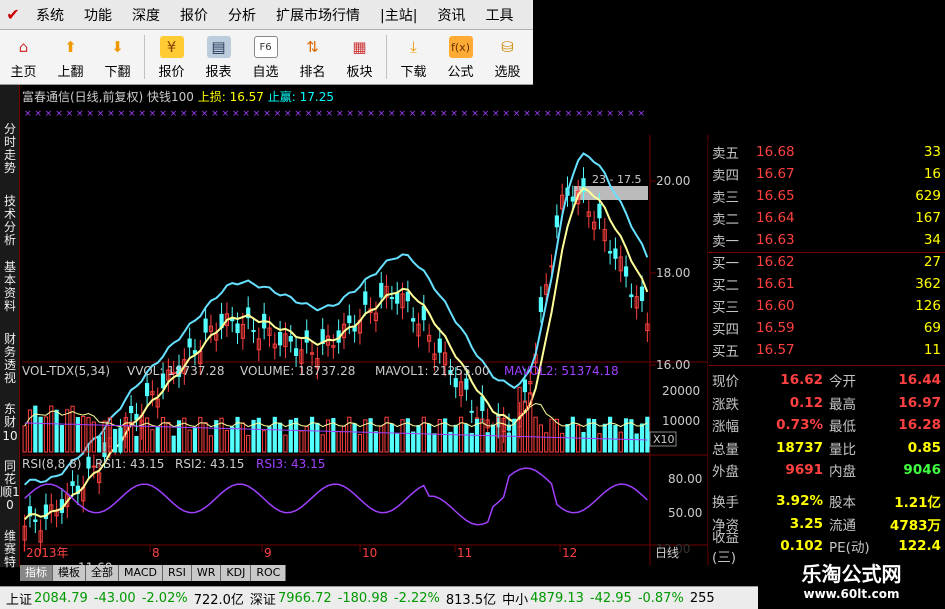 The image size is (945, 609). I want to click on order-book-row: 买四 16.59 69, so click(826, 328).